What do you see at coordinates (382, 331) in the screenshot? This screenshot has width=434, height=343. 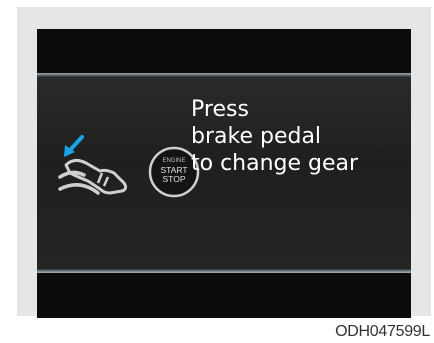 I see `image-code-label: ODH047599L` at bounding box center [382, 331].